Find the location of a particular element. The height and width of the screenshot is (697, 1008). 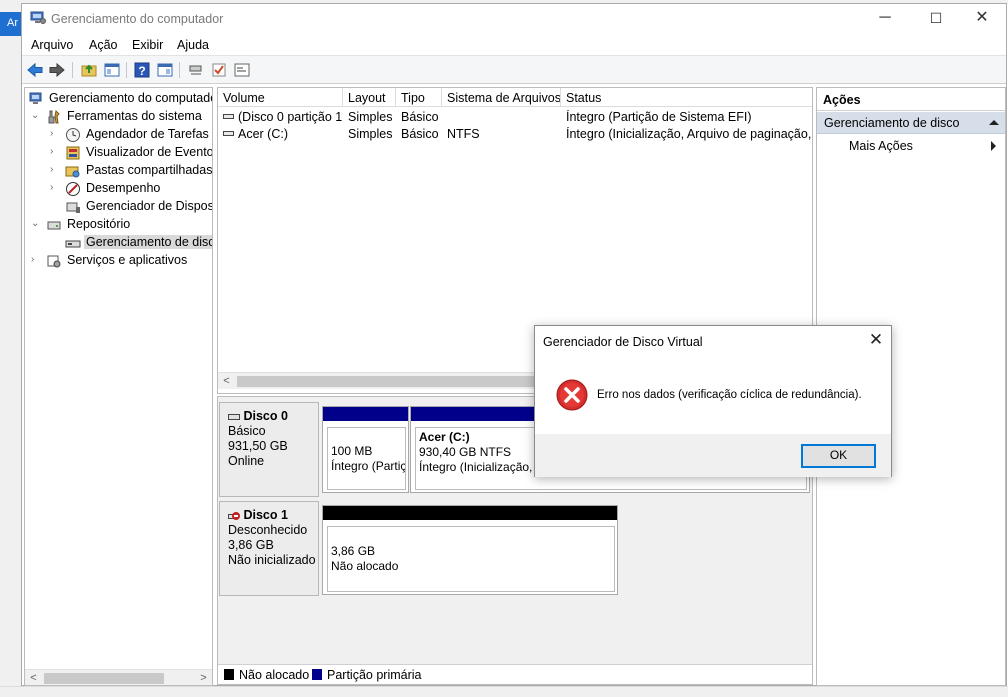

console-icon is located at coordinates (242, 70).